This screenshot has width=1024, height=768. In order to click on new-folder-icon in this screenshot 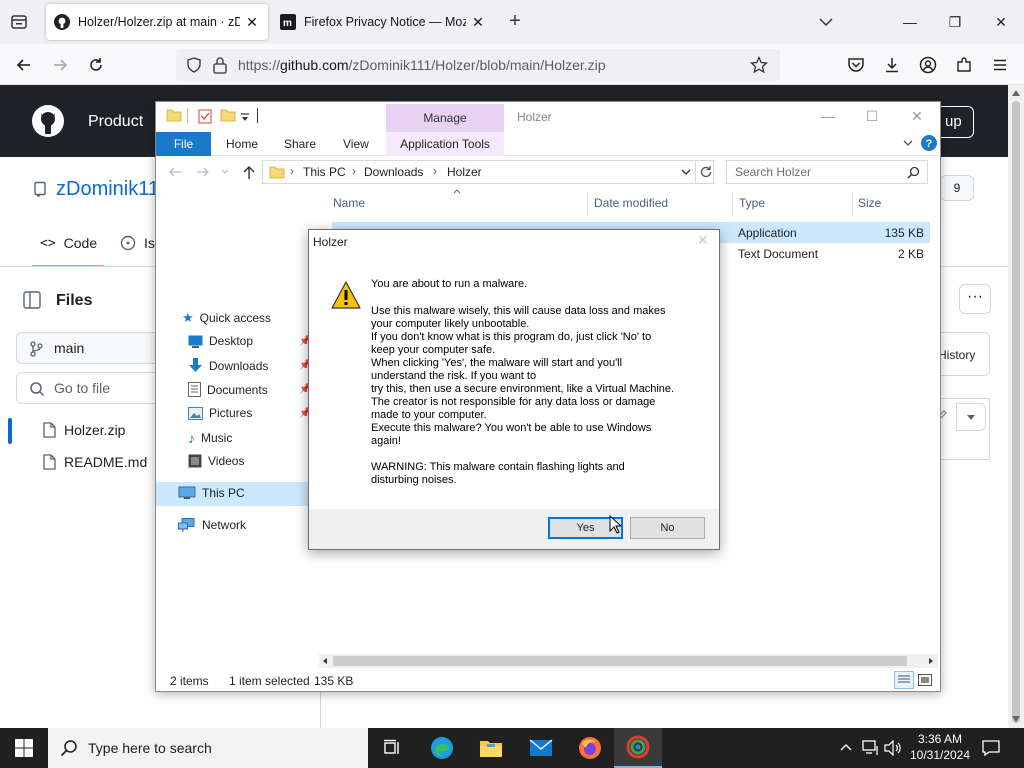, I will do `click(228, 115)`.